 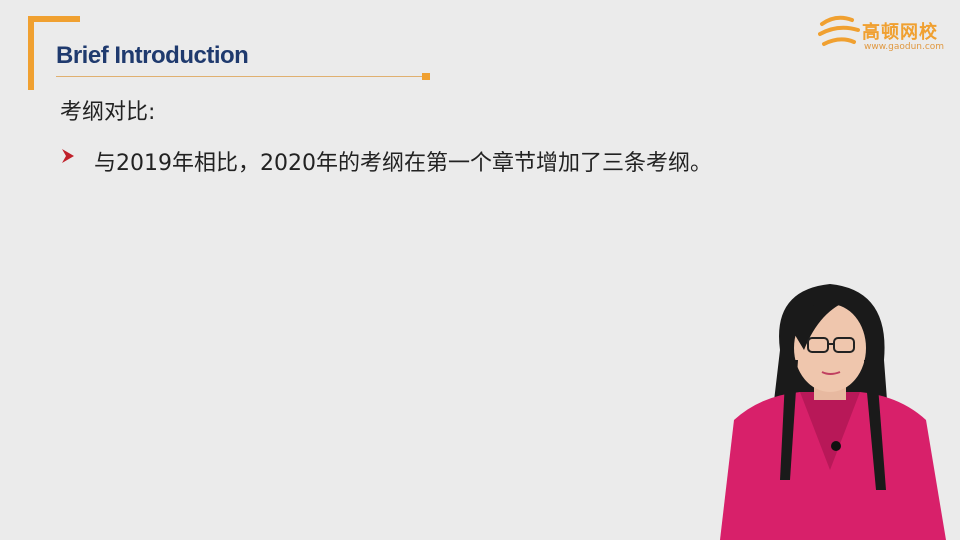 What do you see at coordinates (68, 156) in the screenshot?
I see `arrow-bullet-icon` at bounding box center [68, 156].